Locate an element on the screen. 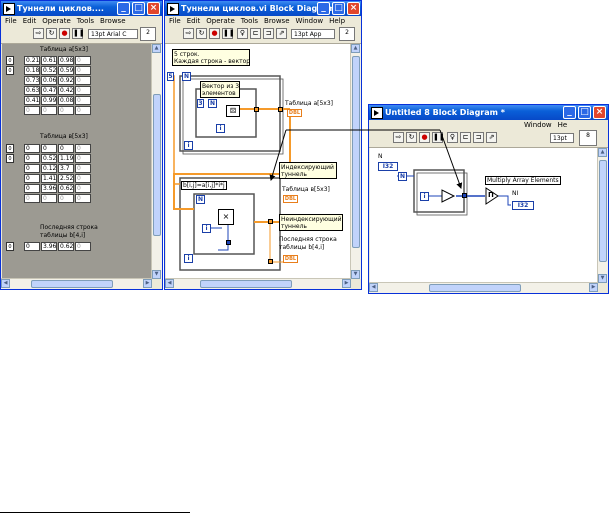  array-cell: 0.42 is located at coordinates (66, 90).